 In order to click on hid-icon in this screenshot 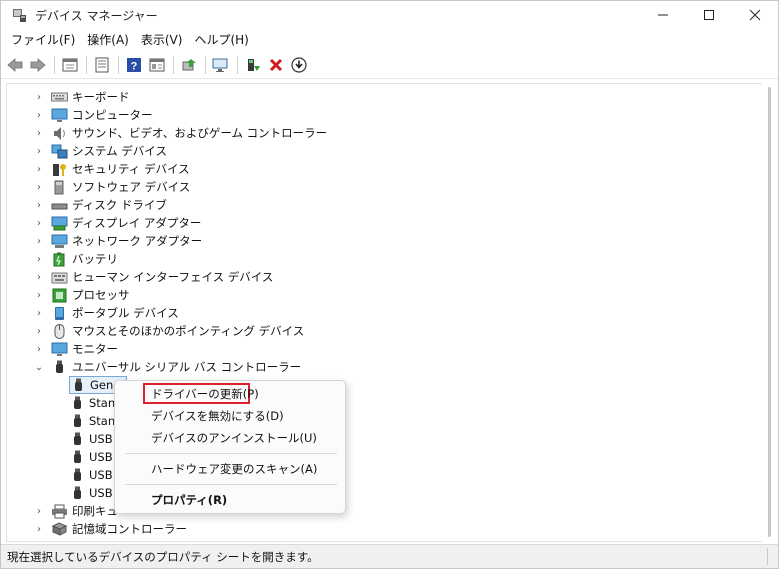, I will do `click(59, 277)`.